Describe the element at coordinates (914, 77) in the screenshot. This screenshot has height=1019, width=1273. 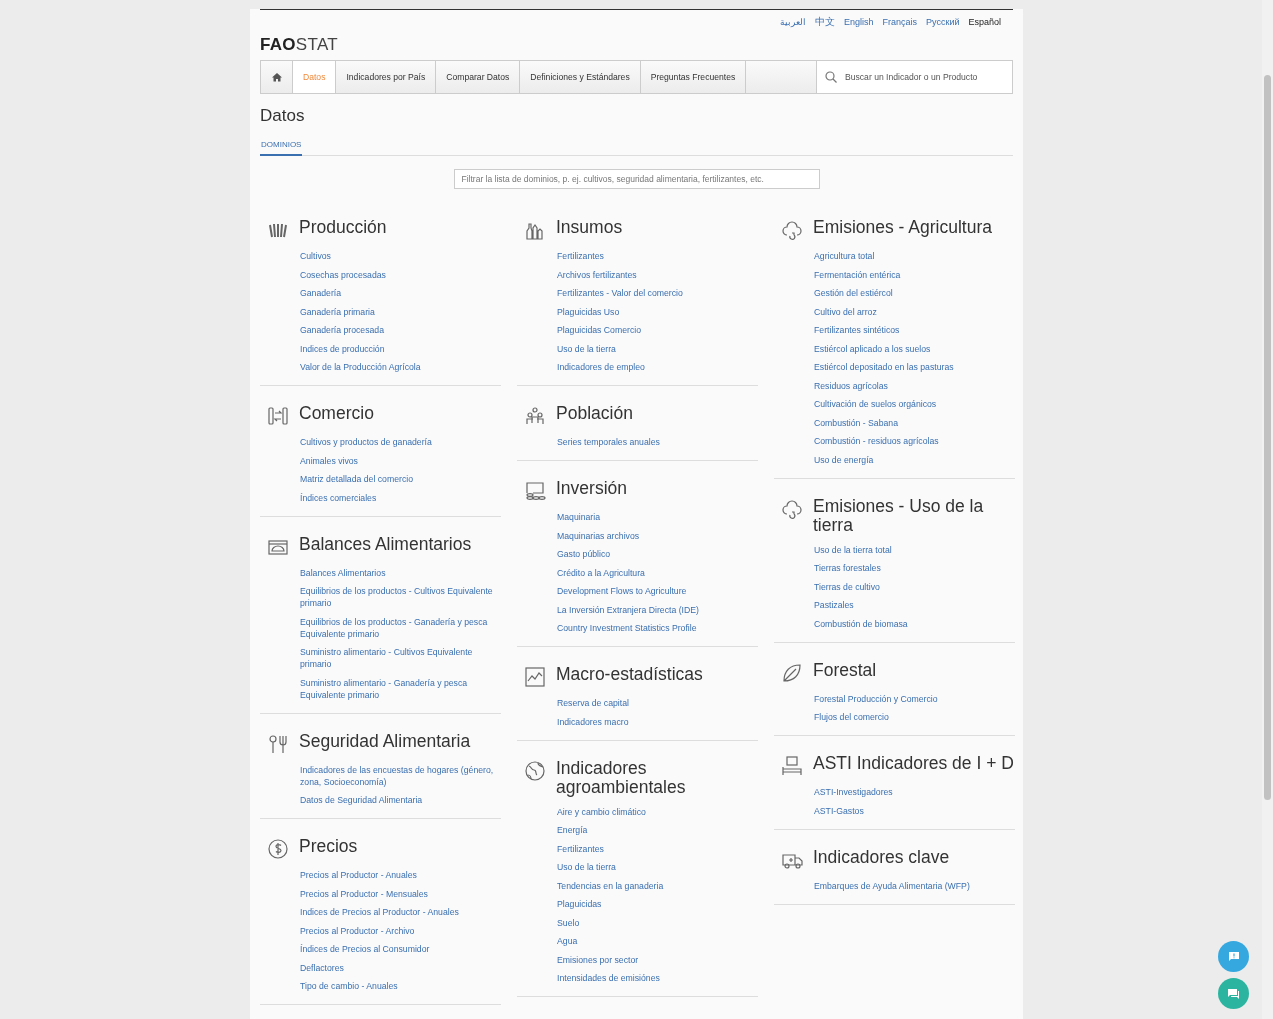
I see `search-field: Buscar un Indicador o un Producto` at that location.